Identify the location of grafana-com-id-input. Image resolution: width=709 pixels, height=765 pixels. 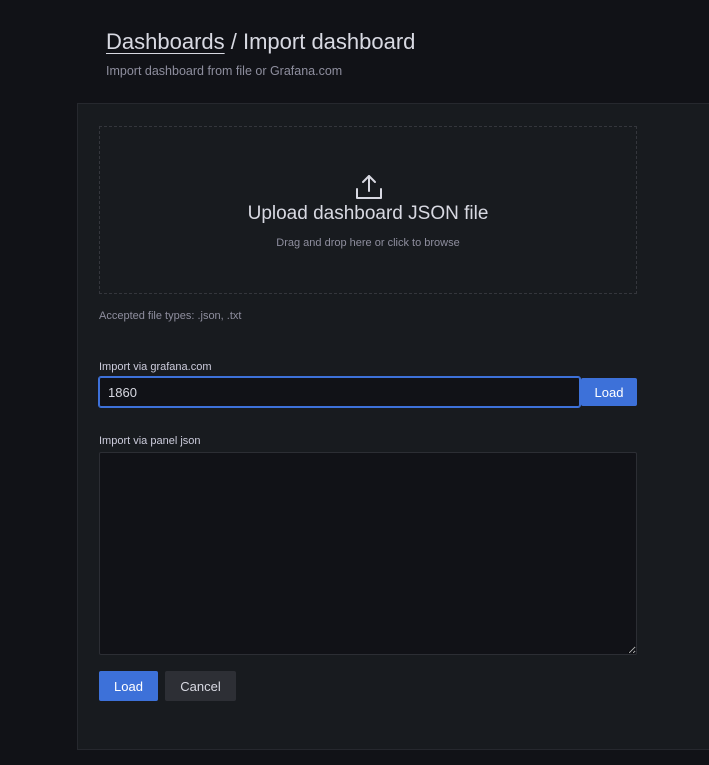
(339, 392).